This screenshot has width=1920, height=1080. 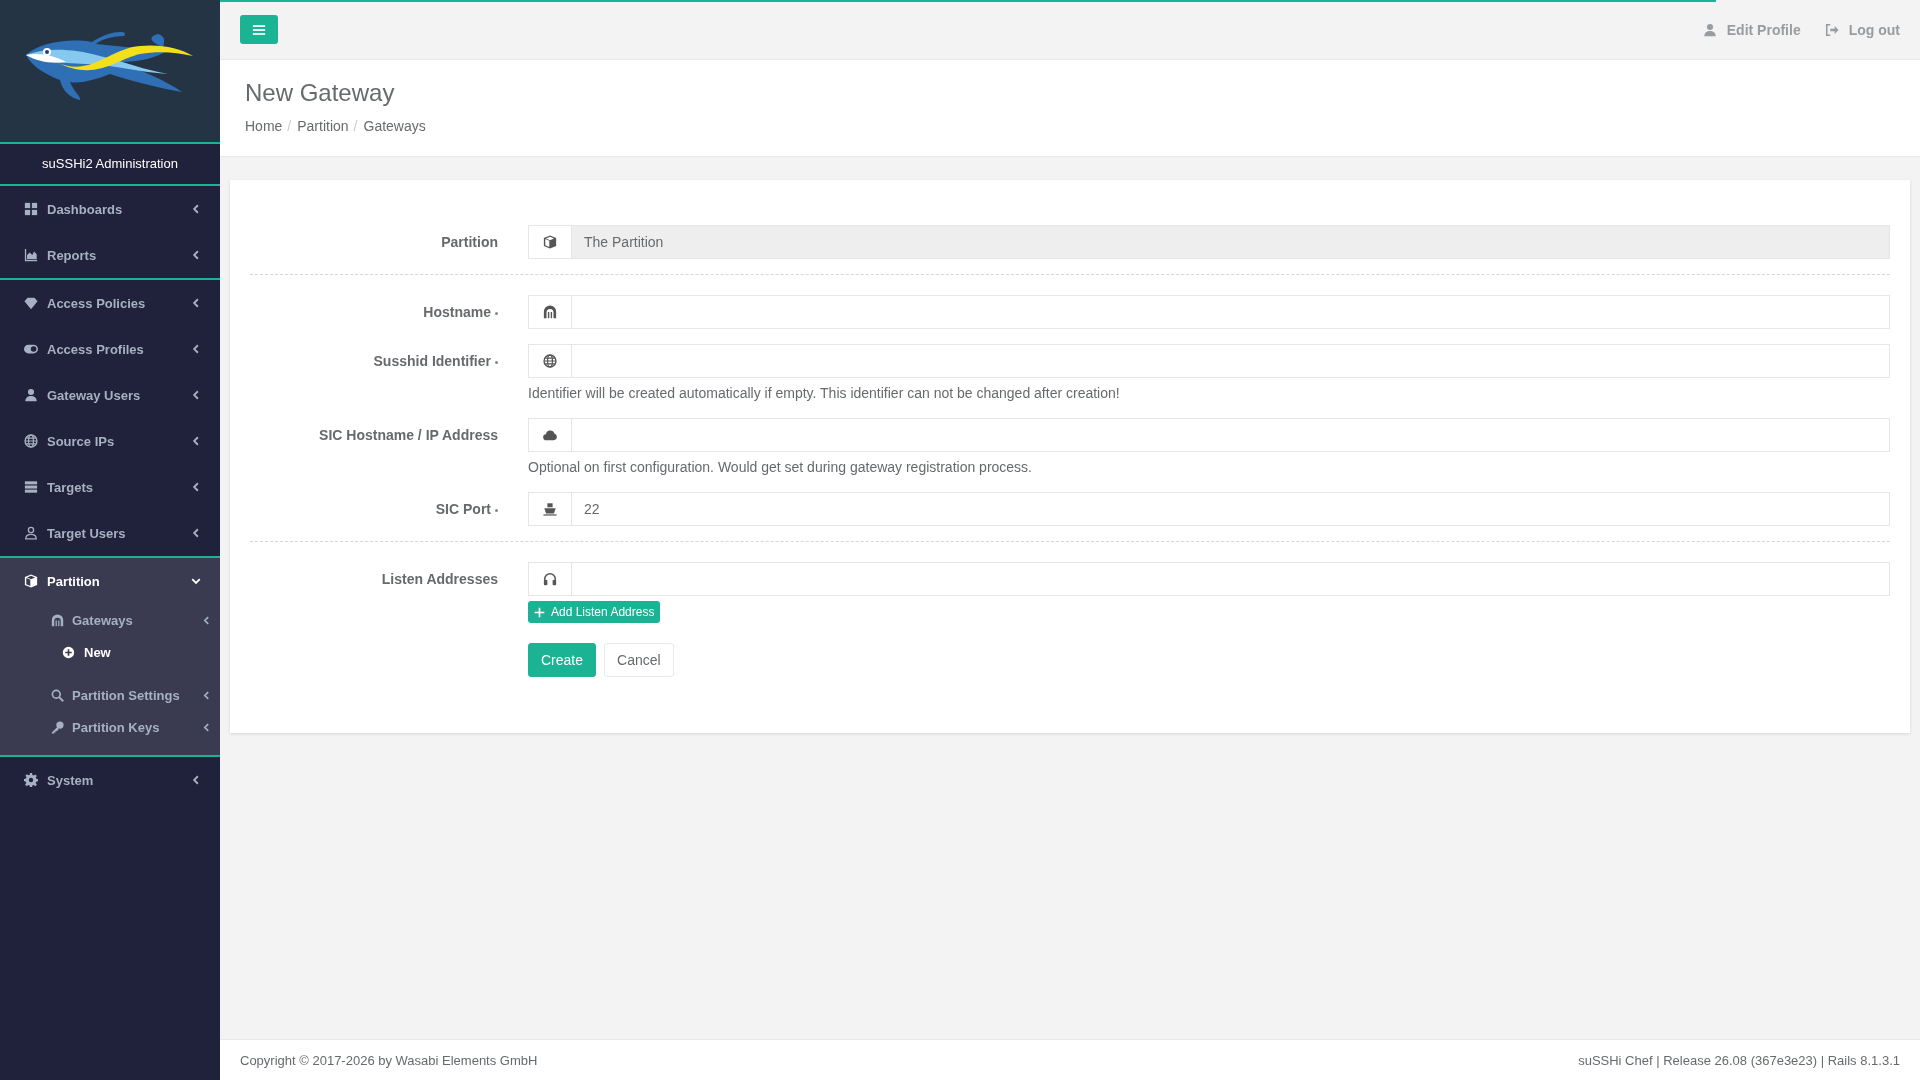 I want to click on breadcrumb-link: Partition, so click(x=323, y=126).